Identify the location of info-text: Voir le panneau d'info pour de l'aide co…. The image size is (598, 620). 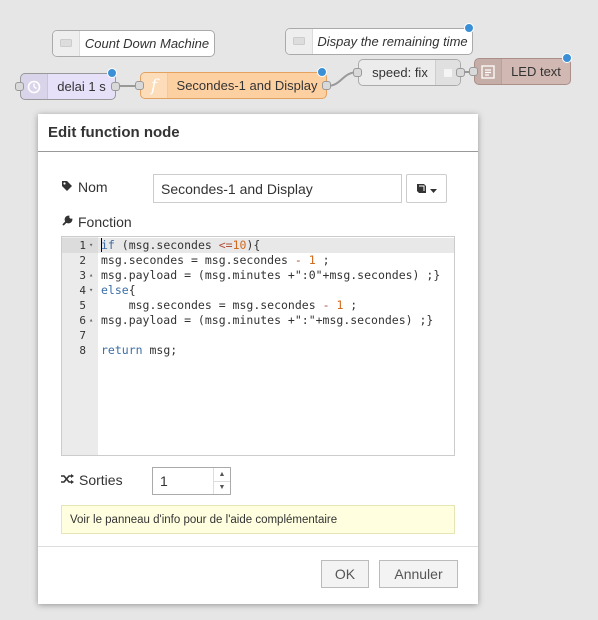
(204, 519).